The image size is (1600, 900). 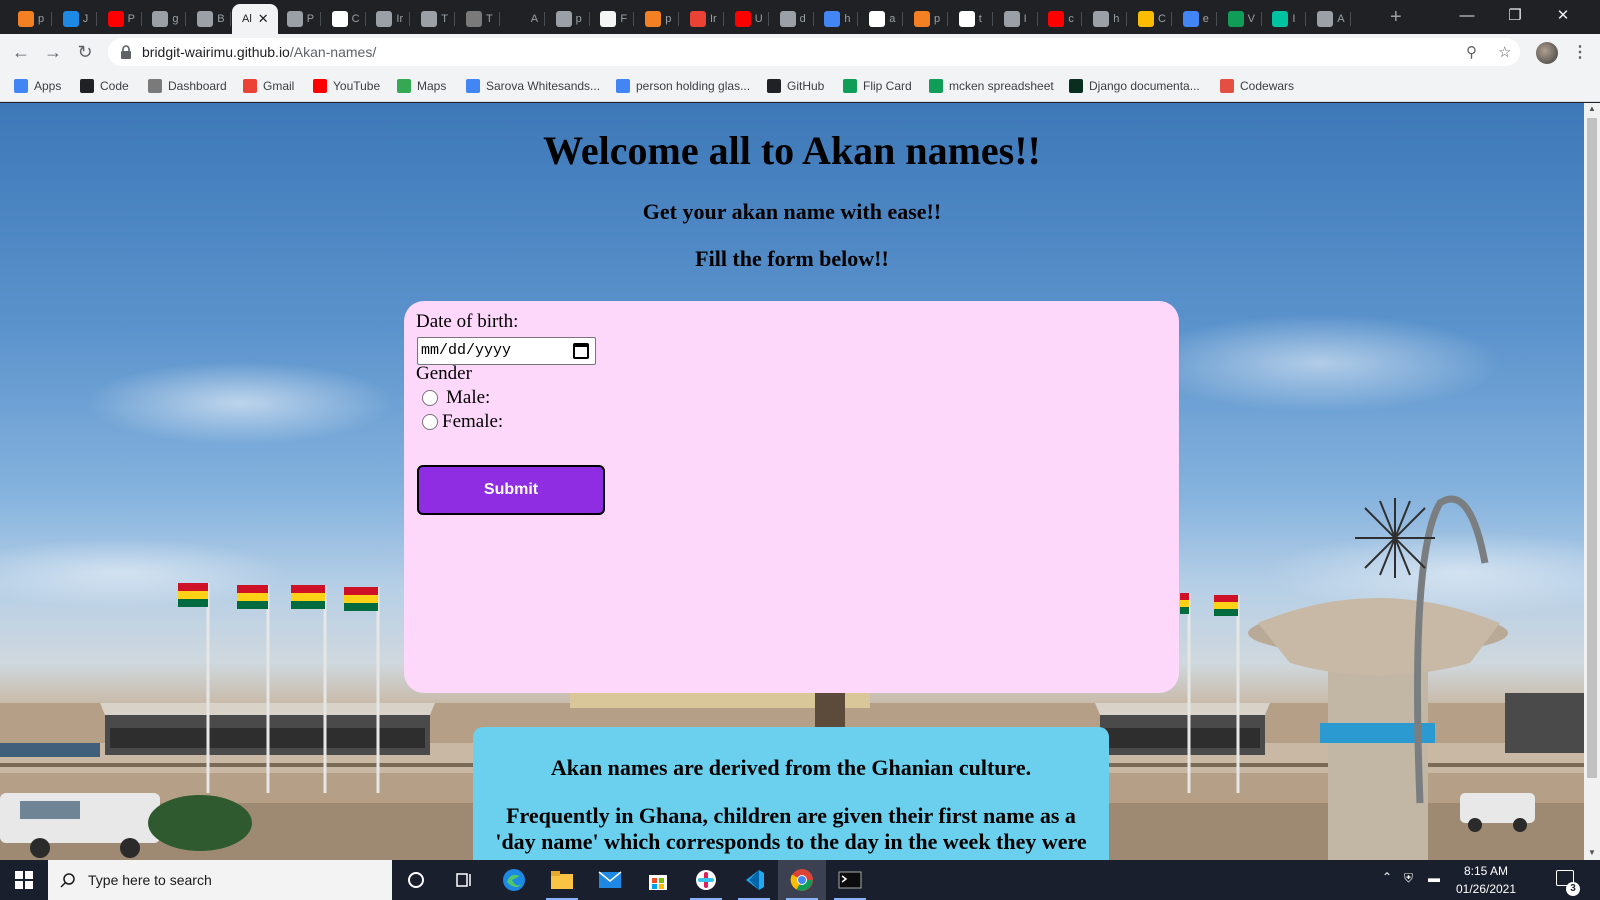 What do you see at coordinates (877, 86) in the screenshot?
I see `bookmark-item: Flip Card` at bounding box center [877, 86].